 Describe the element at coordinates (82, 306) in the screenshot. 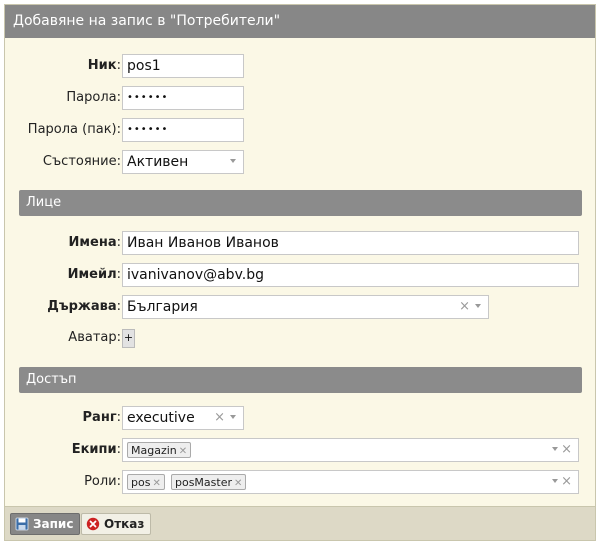

I see `country-label: Държава` at that location.